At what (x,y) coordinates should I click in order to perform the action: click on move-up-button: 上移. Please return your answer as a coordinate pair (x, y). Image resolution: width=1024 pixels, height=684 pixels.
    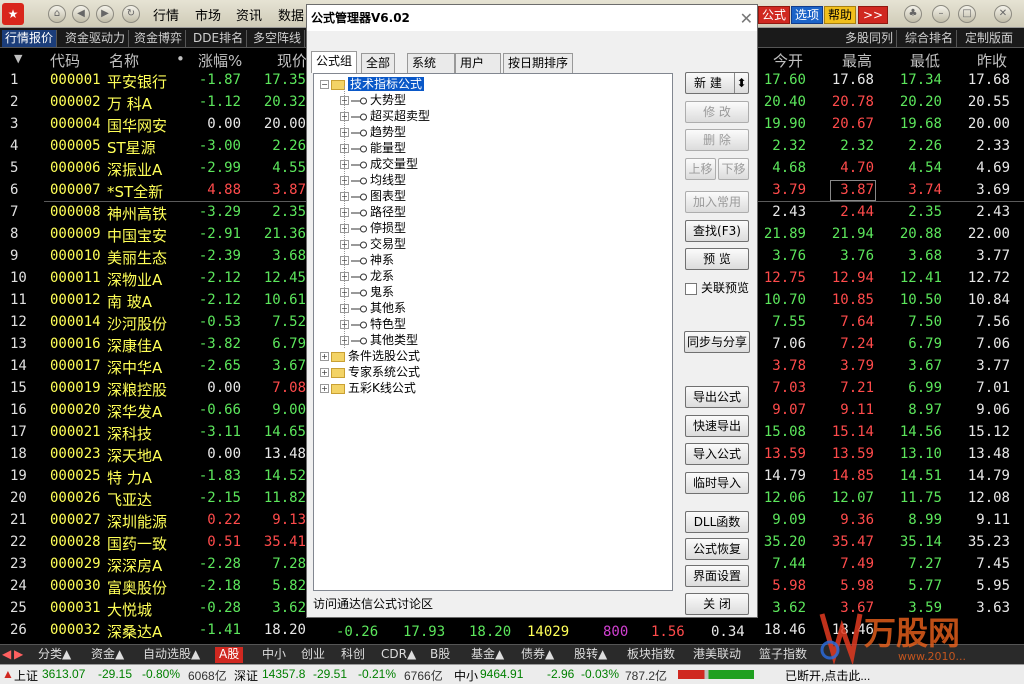
    Looking at the image, I should click on (700, 169).